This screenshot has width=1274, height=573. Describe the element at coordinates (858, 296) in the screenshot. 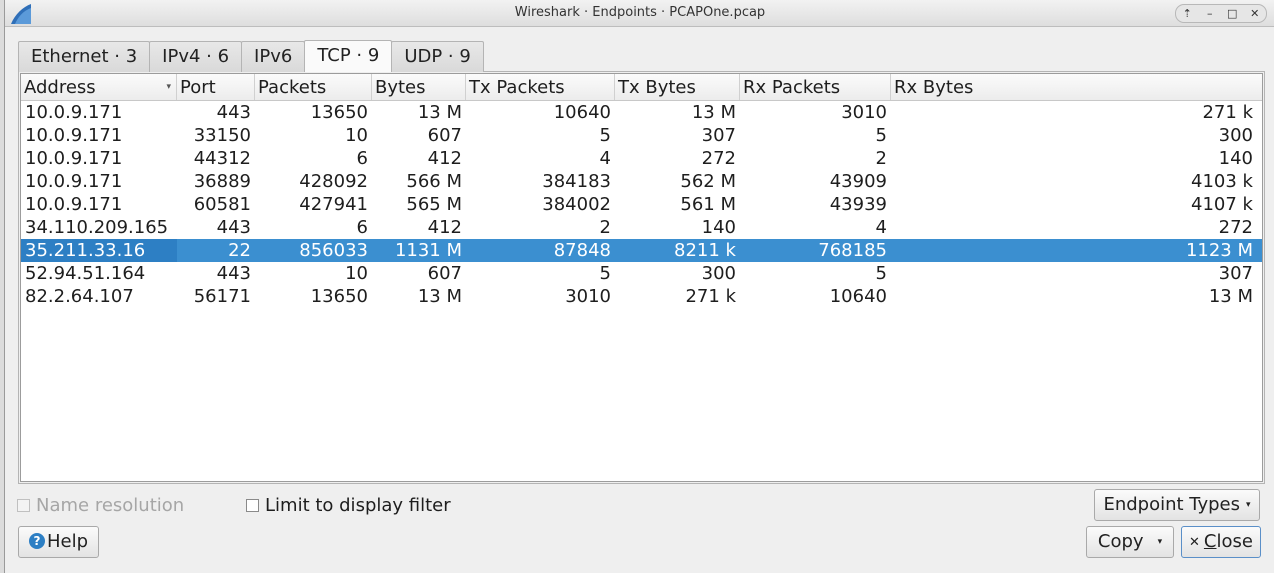

I see `cell-rx-packets: 10640` at that location.